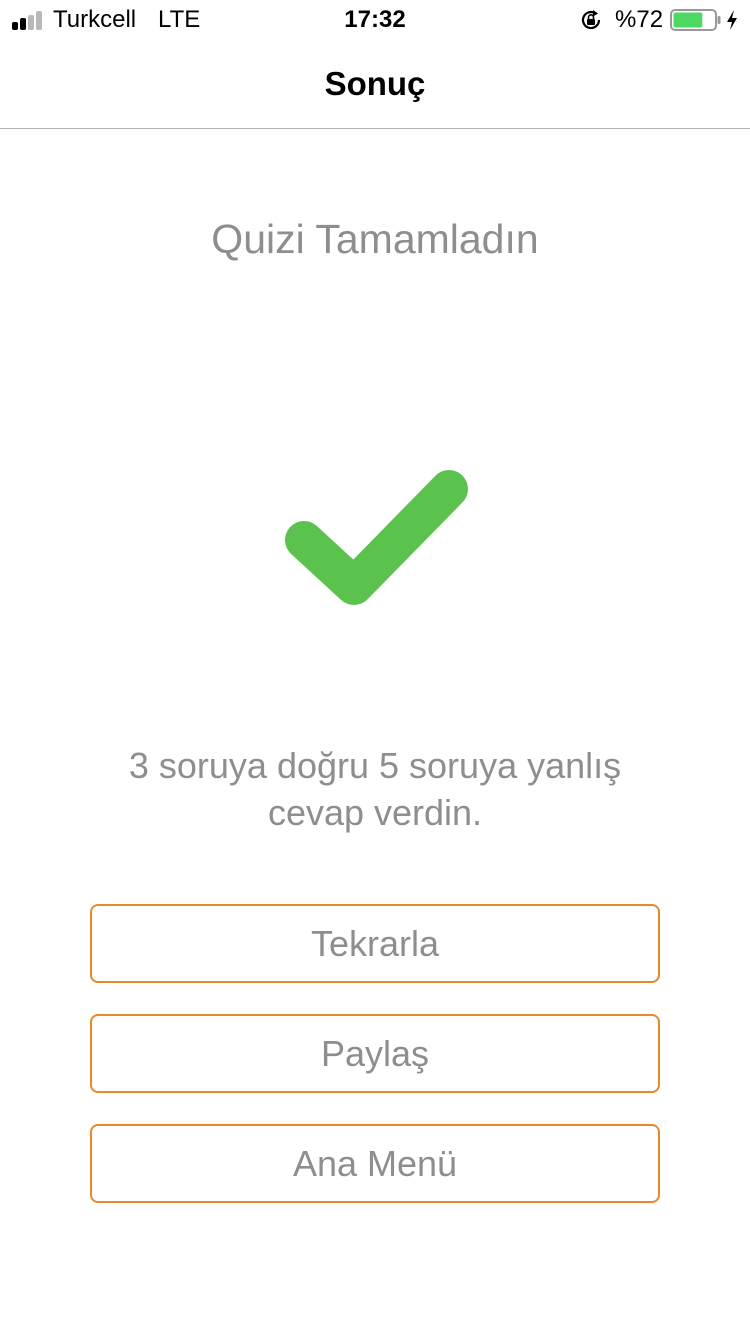 Image resolution: width=750 pixels, height=1334 pixels. I want to click on retry-button: Tekrarla, so click(375, 943).